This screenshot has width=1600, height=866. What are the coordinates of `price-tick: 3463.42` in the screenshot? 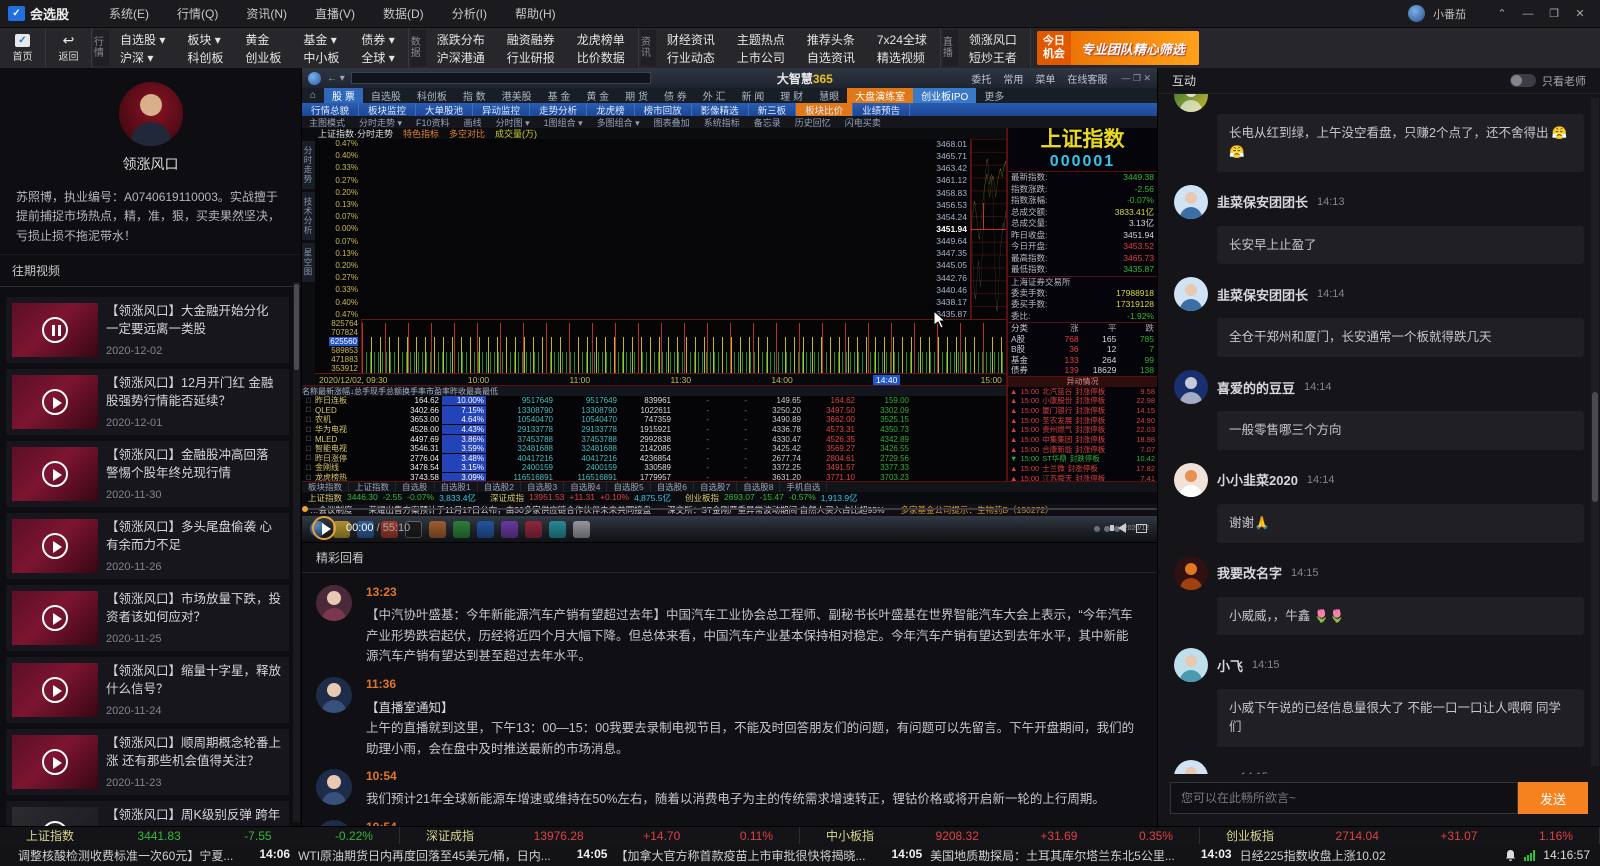 It's located at (951, 168).